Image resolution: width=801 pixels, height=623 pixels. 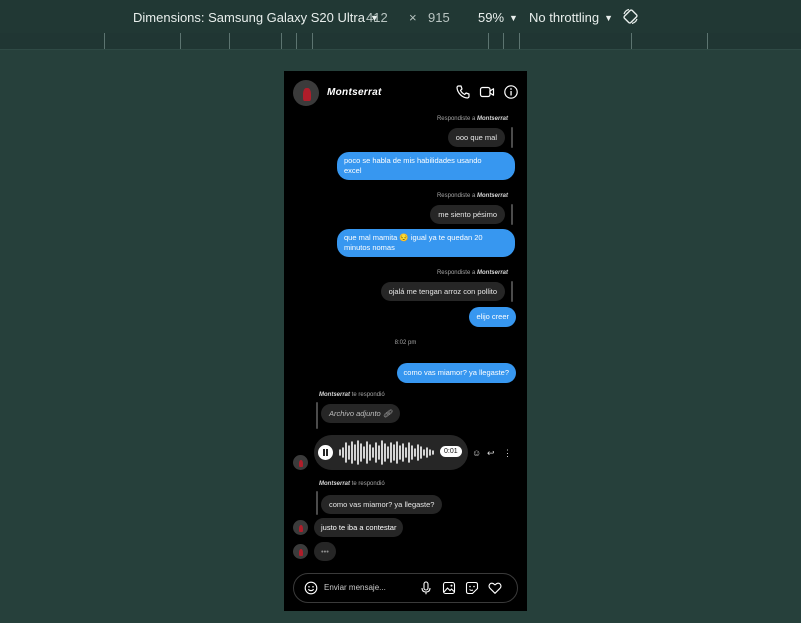 I want to click on pause-icon, so click(x=325, y=452).